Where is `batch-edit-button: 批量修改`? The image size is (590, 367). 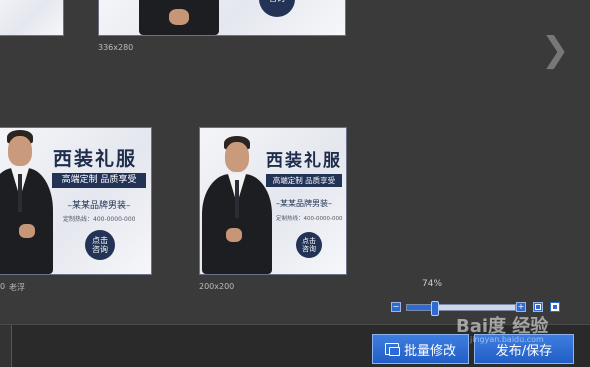
batch-edit-button: 批量修改 is located at coordinates (420, 349).